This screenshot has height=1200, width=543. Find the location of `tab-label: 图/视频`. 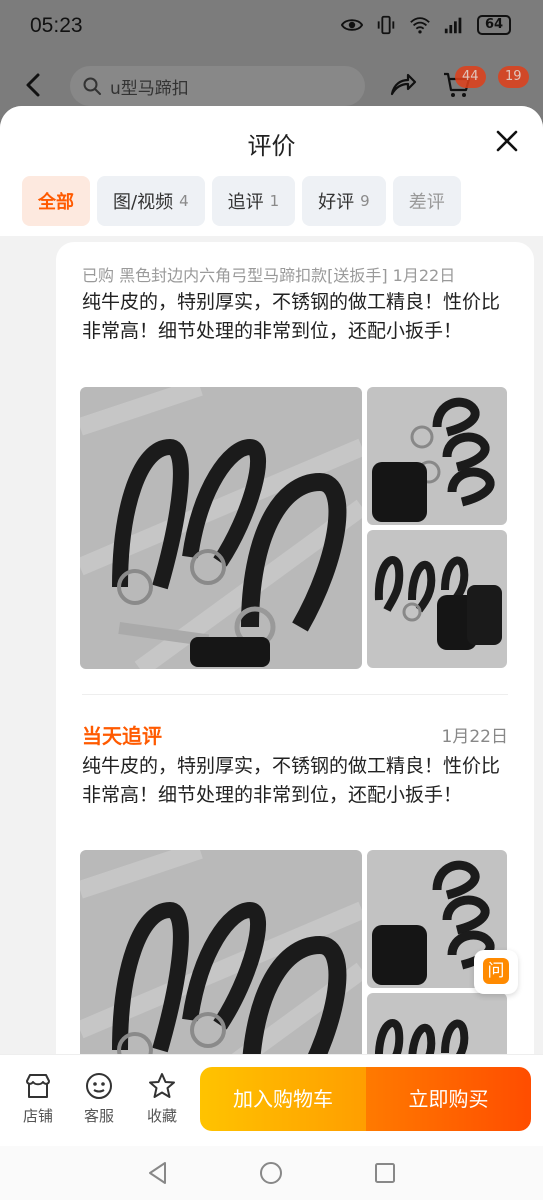

tab-label: 图/视频 is located at coordinates (143, 202).